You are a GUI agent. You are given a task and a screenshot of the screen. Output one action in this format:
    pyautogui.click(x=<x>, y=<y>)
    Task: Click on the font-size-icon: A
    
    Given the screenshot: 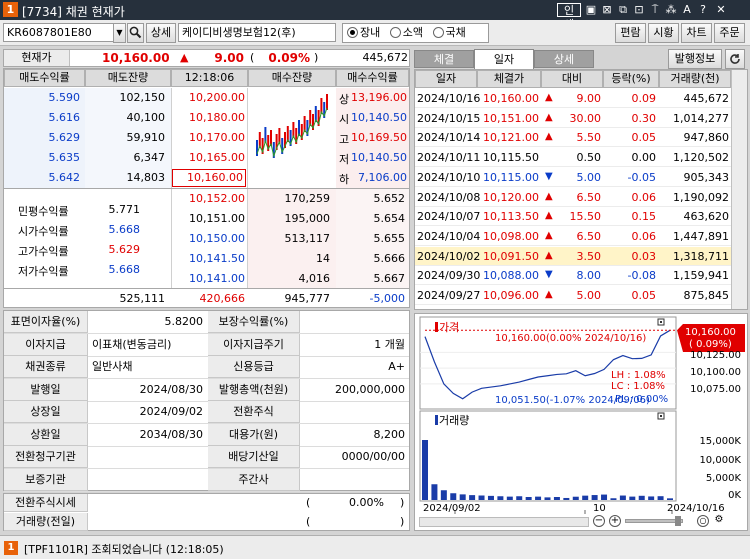 What is the action you would take?
    pyautogui.click(x=687, y=10)
    